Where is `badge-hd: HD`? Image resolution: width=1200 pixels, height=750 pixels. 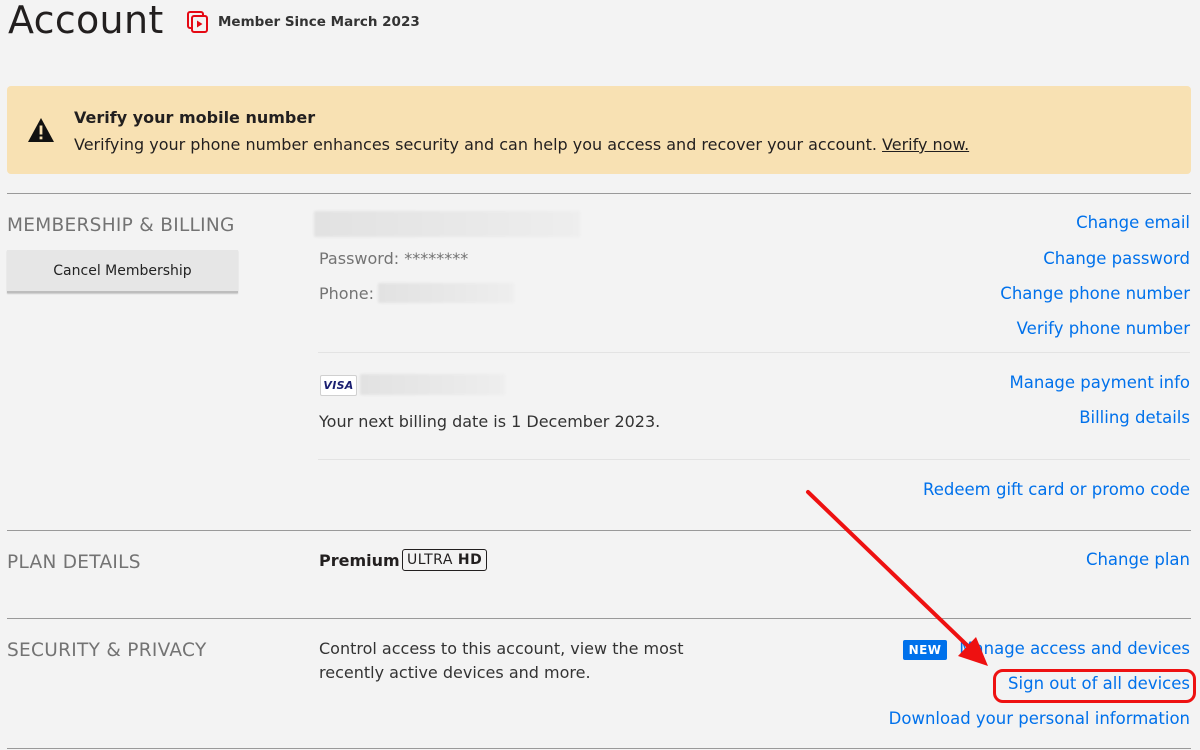
badge-hd: HD is located at coordinates (470, 560).